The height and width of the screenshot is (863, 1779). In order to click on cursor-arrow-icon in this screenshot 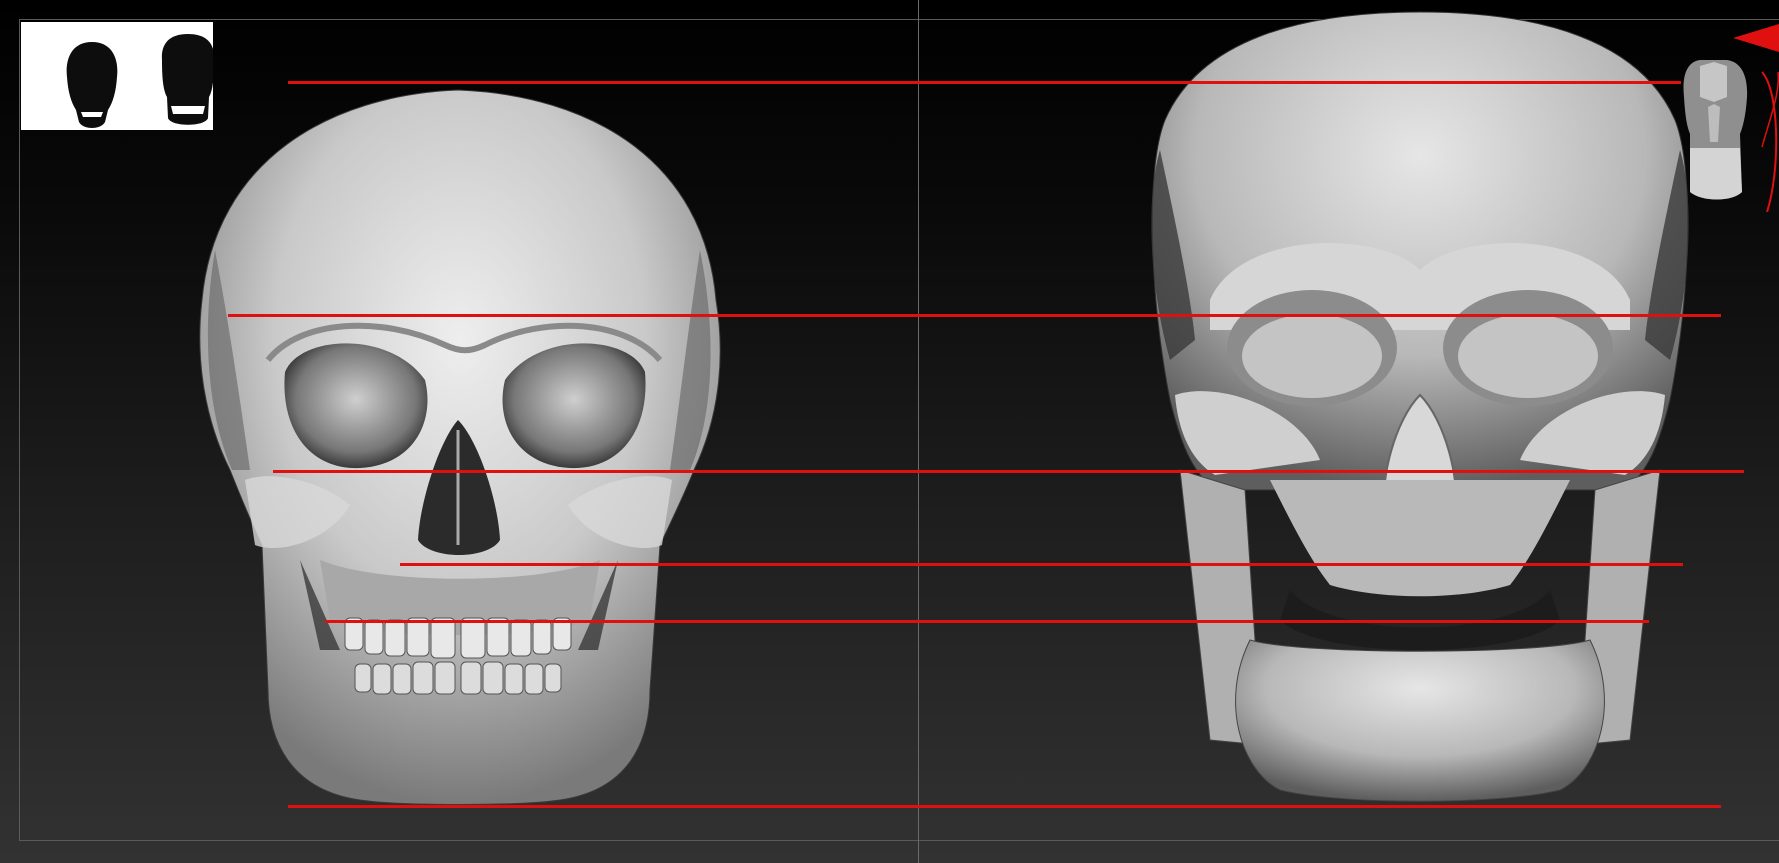, I will do `click(1756, 38)`.